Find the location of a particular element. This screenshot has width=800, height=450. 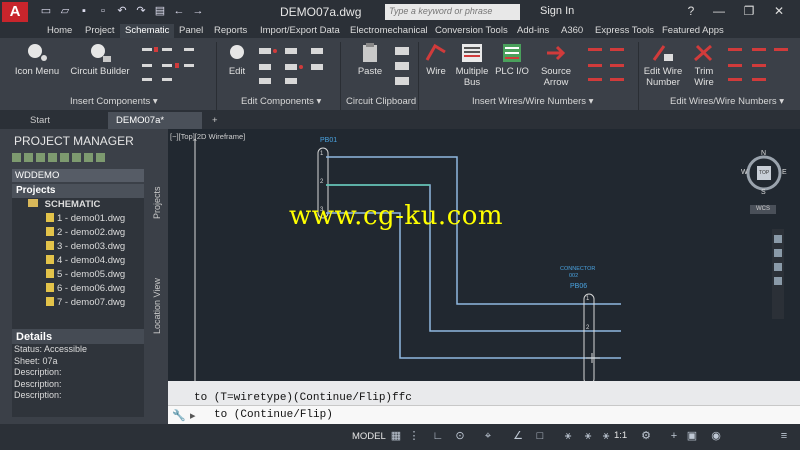

circuit-builder-button: Circuit Builder is located at coordinates (100, 59).